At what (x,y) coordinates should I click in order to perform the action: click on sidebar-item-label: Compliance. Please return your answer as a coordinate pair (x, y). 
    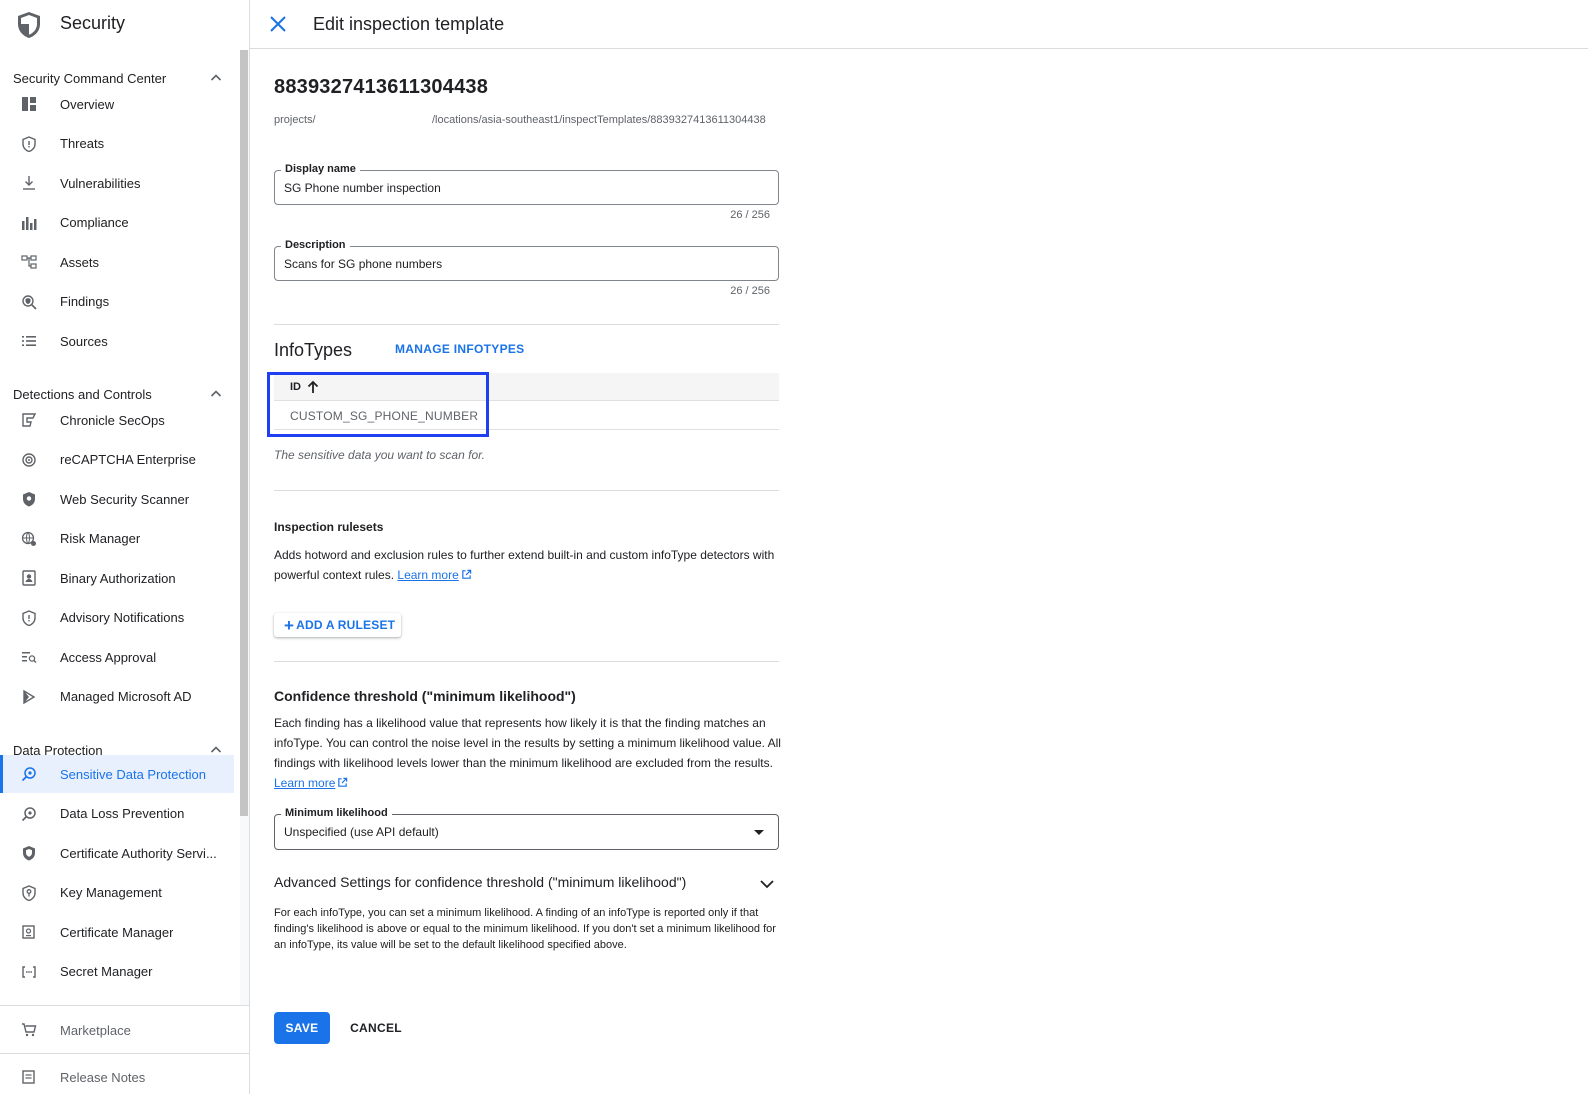
    Looking at the image, I should click on (94, 222).